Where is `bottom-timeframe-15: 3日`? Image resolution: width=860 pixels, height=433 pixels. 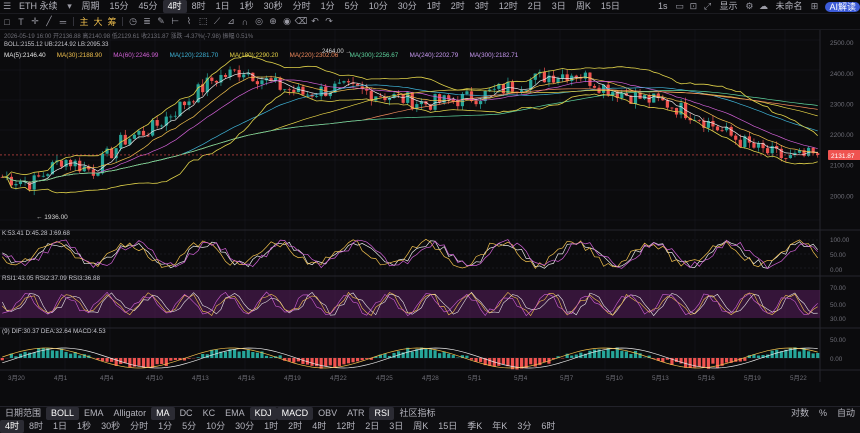 bottom-timeframe-15: 3日 is located at coordinates (396, 426).